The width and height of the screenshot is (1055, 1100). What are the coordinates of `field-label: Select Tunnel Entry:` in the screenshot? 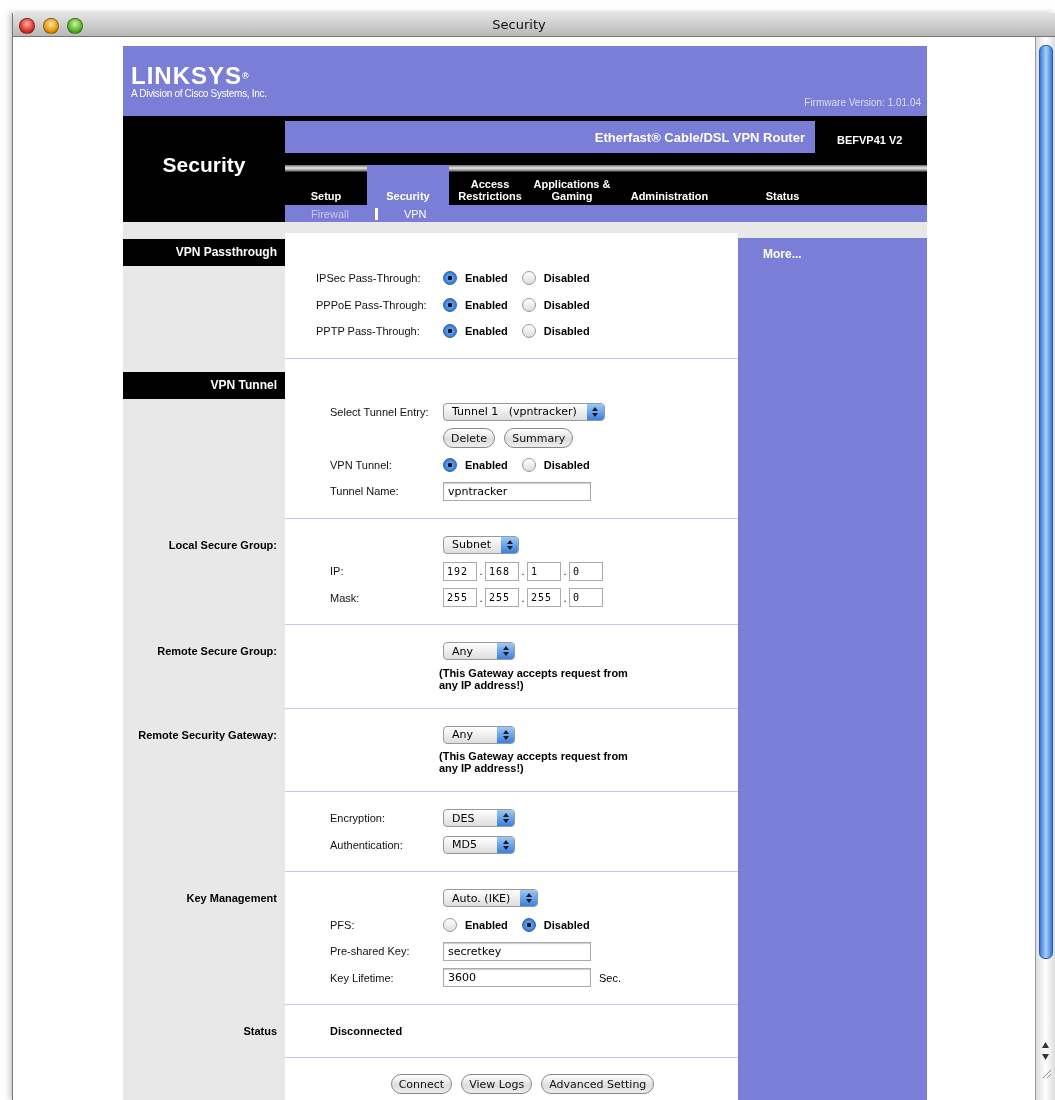 It's located at (380, 411).